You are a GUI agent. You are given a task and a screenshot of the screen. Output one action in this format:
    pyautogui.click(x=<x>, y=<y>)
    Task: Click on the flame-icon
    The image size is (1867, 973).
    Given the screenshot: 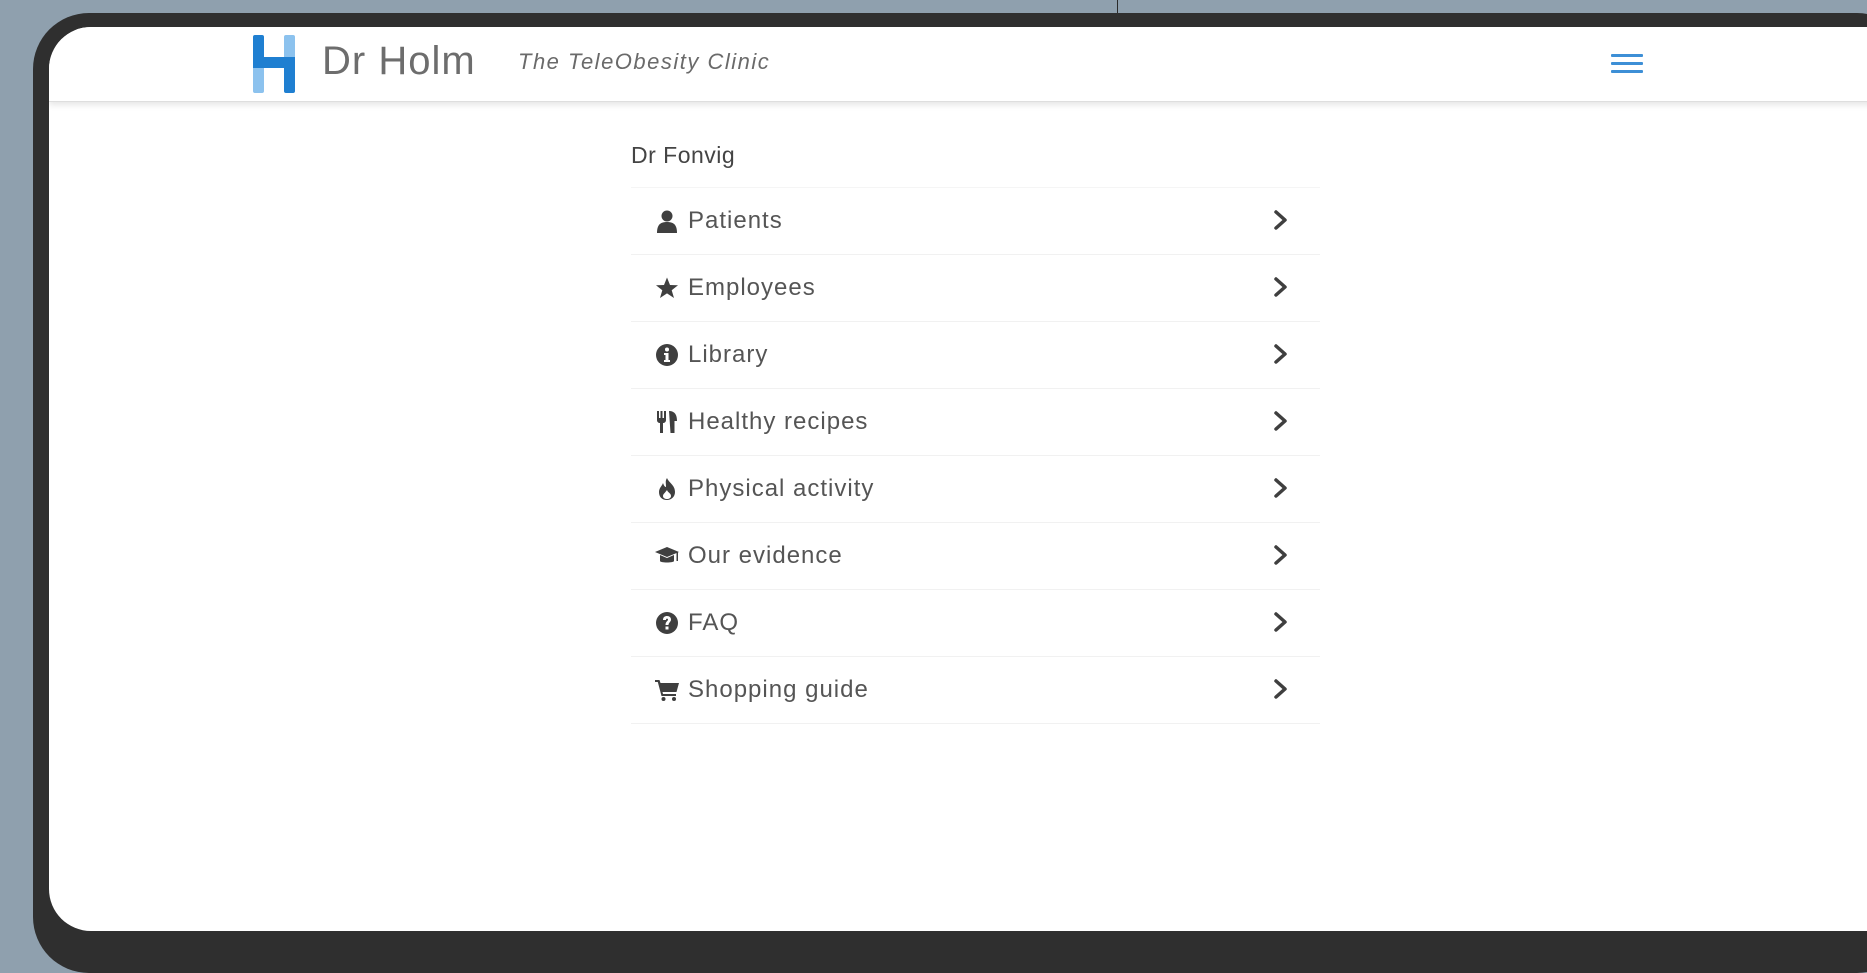 What is the action you would take?
    pyautogui.click(x=667, y=489)
    